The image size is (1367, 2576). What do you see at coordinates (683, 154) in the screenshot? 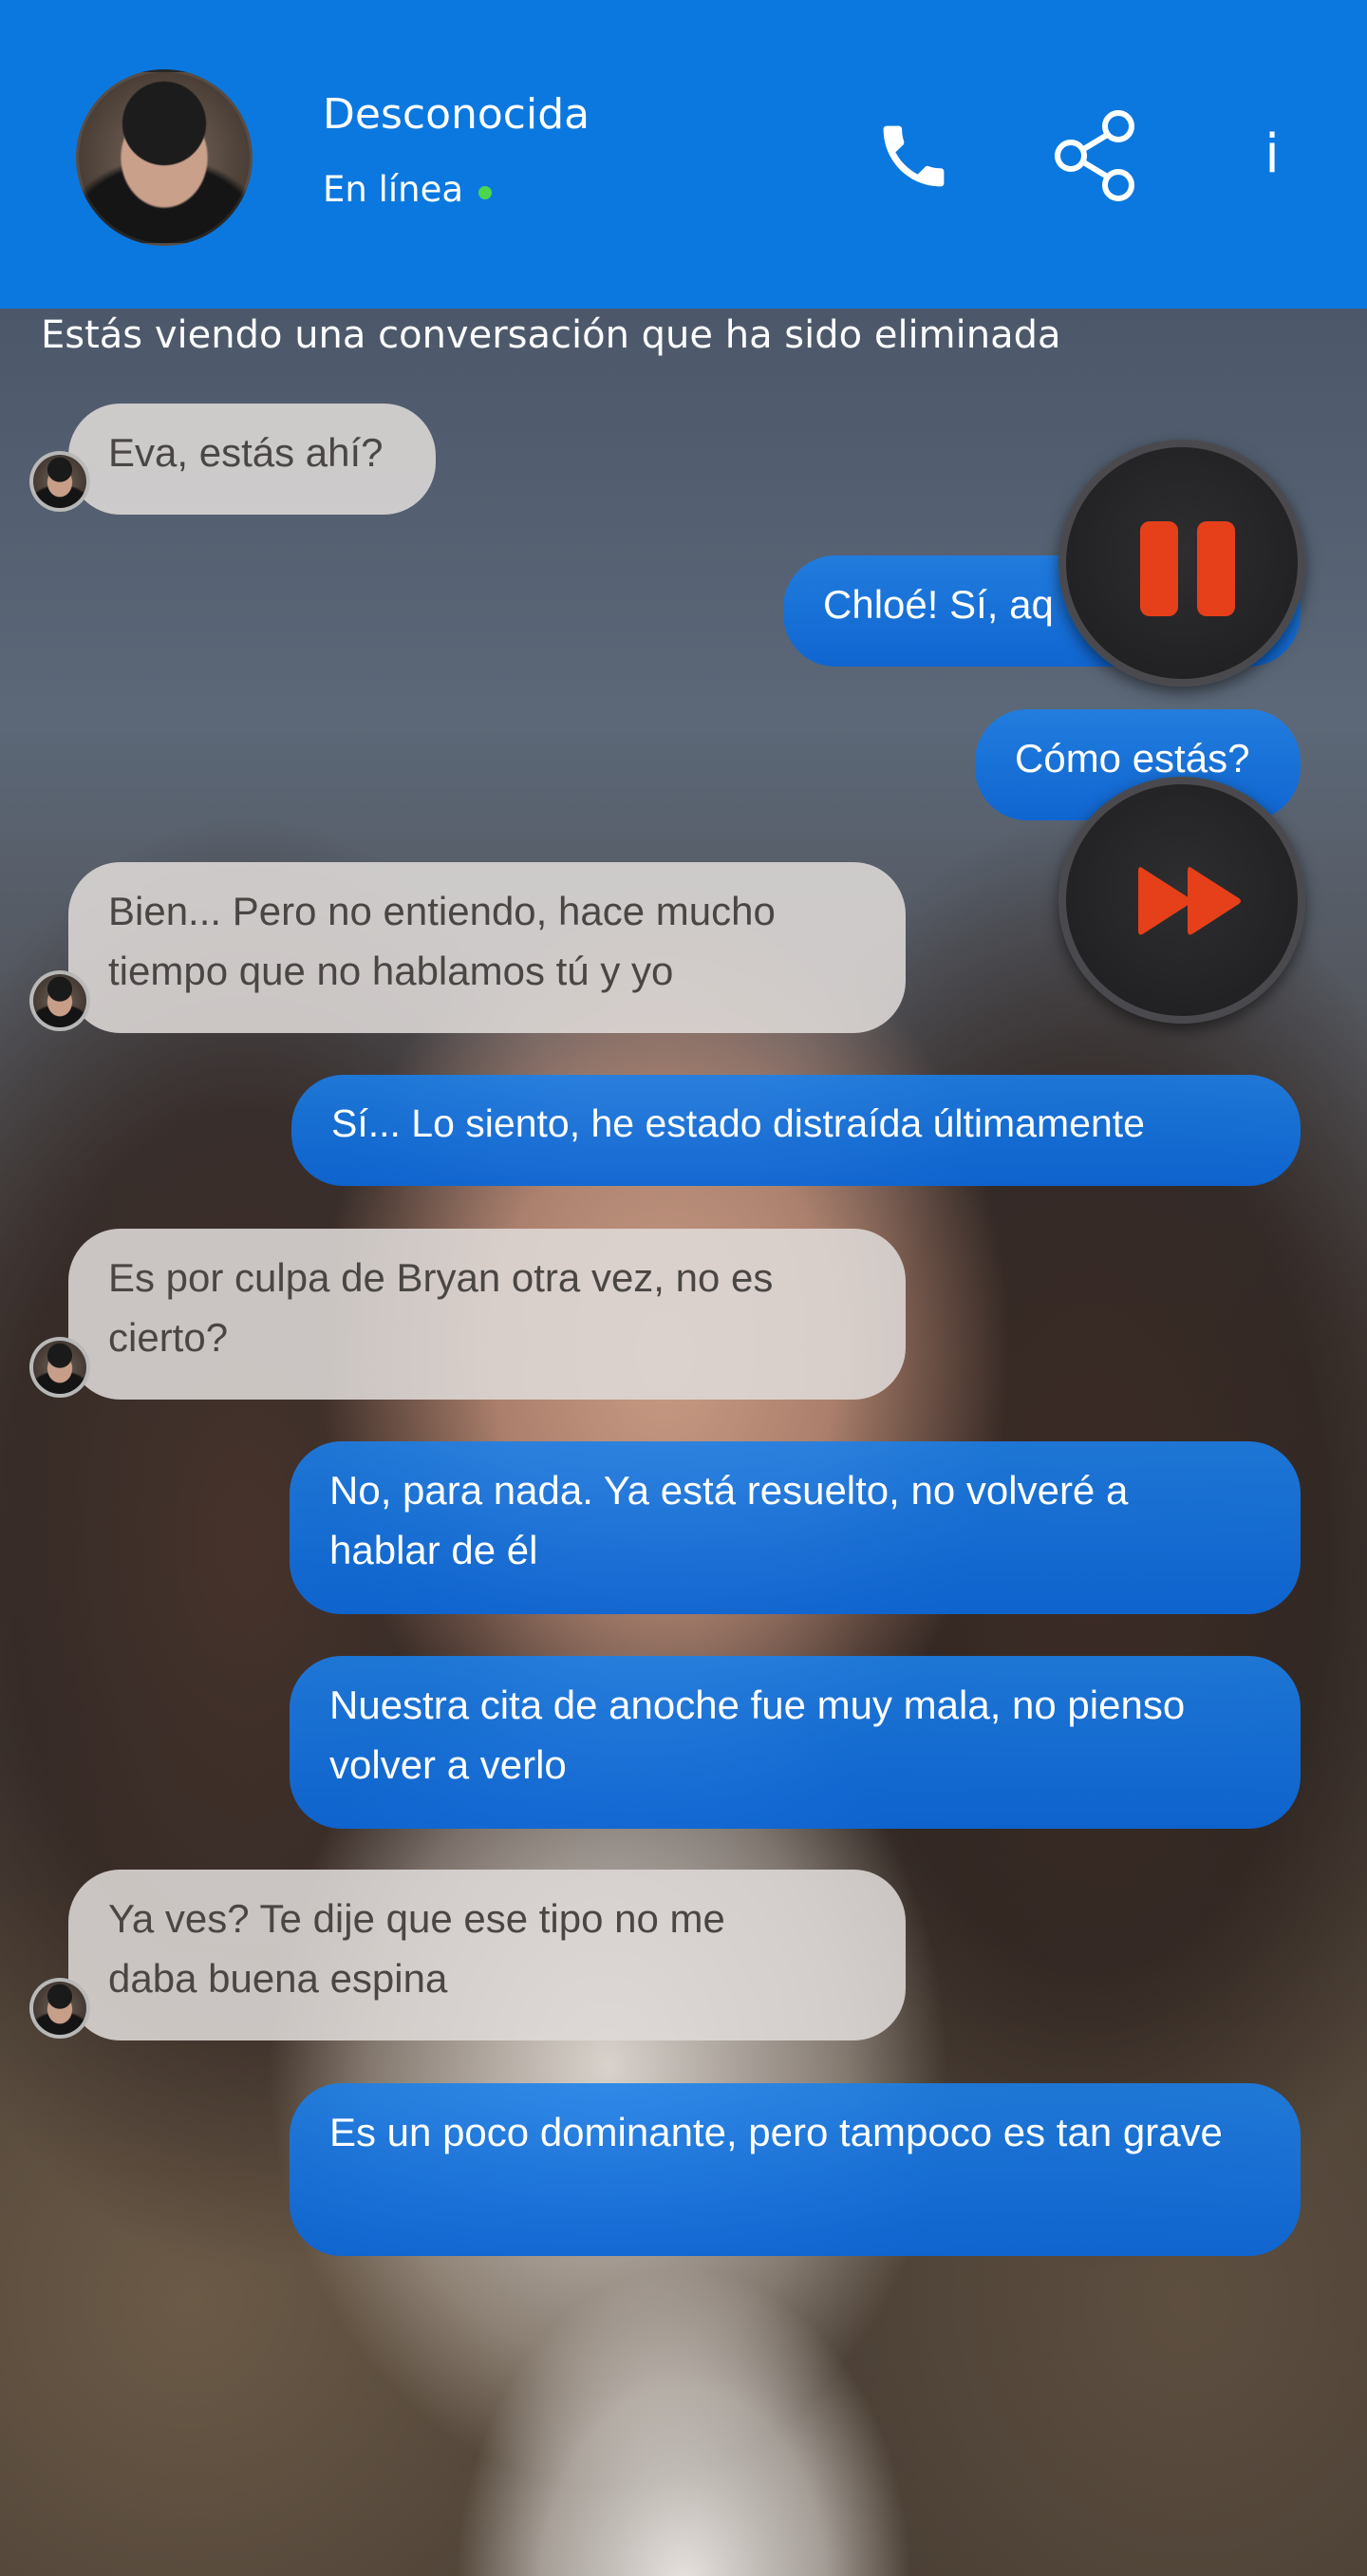
I see `chat-header: Desconocida En línea i` at bounding box center [683, 154].